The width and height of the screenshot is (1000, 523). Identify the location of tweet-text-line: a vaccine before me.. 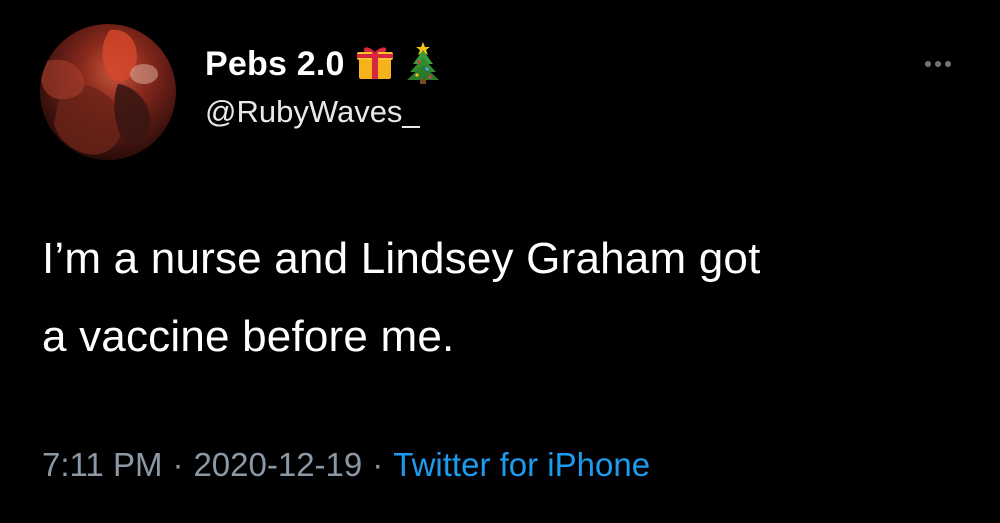
(248, 336).